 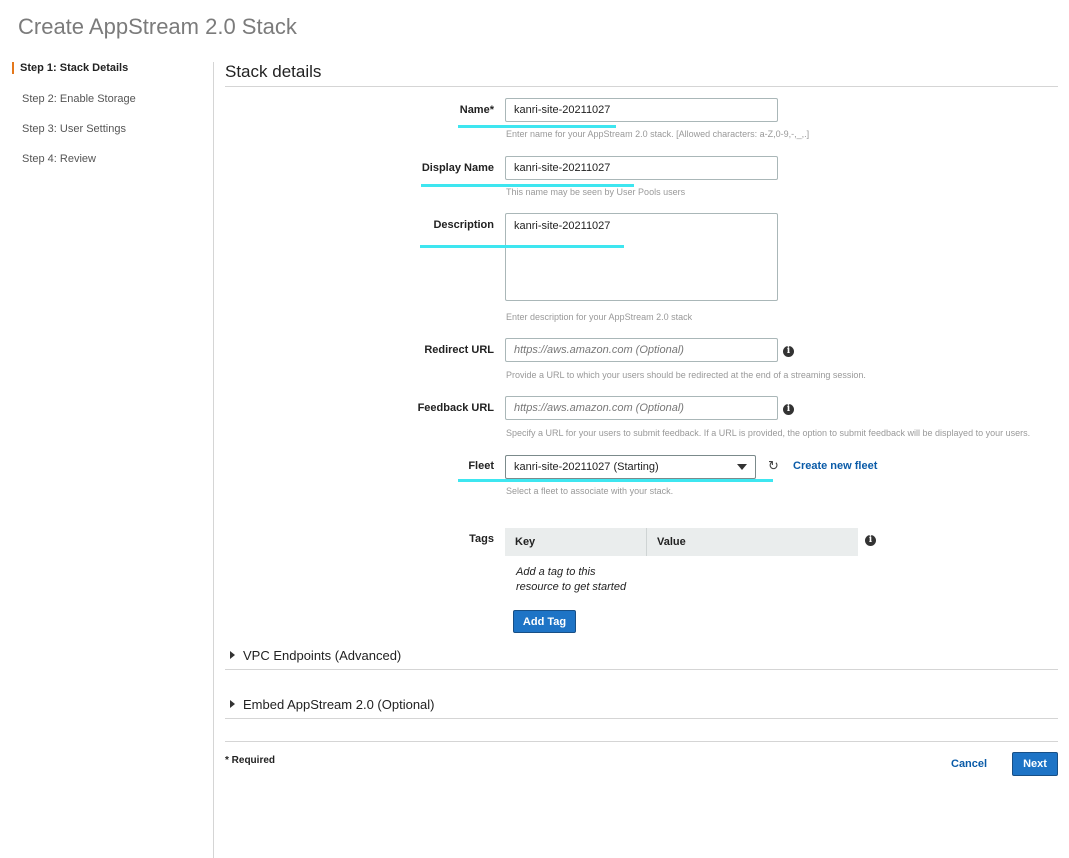 I want to click on section-title: Stack details, so click(x=273, y=71).